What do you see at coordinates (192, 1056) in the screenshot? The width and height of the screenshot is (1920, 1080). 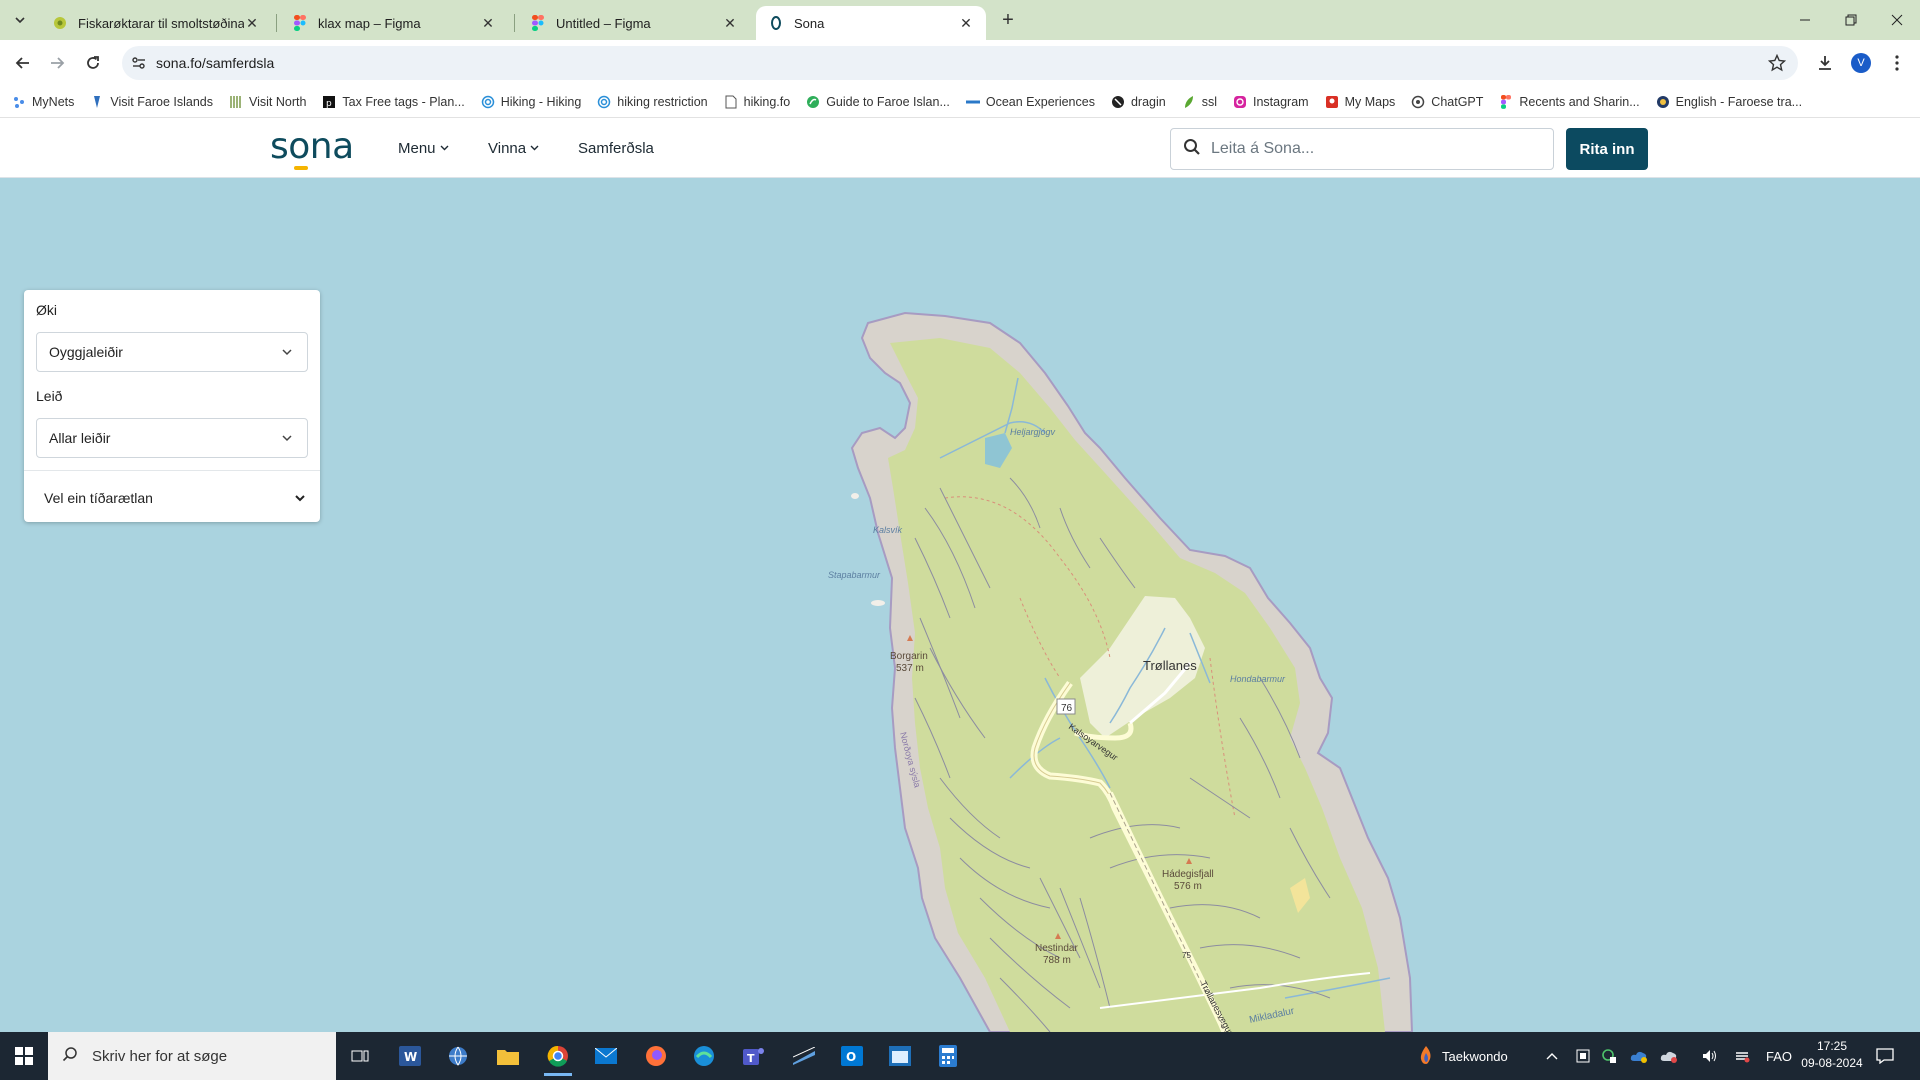 I see `taskbar-search: Skriv her for at søge` at bounding box center [192, 1056].